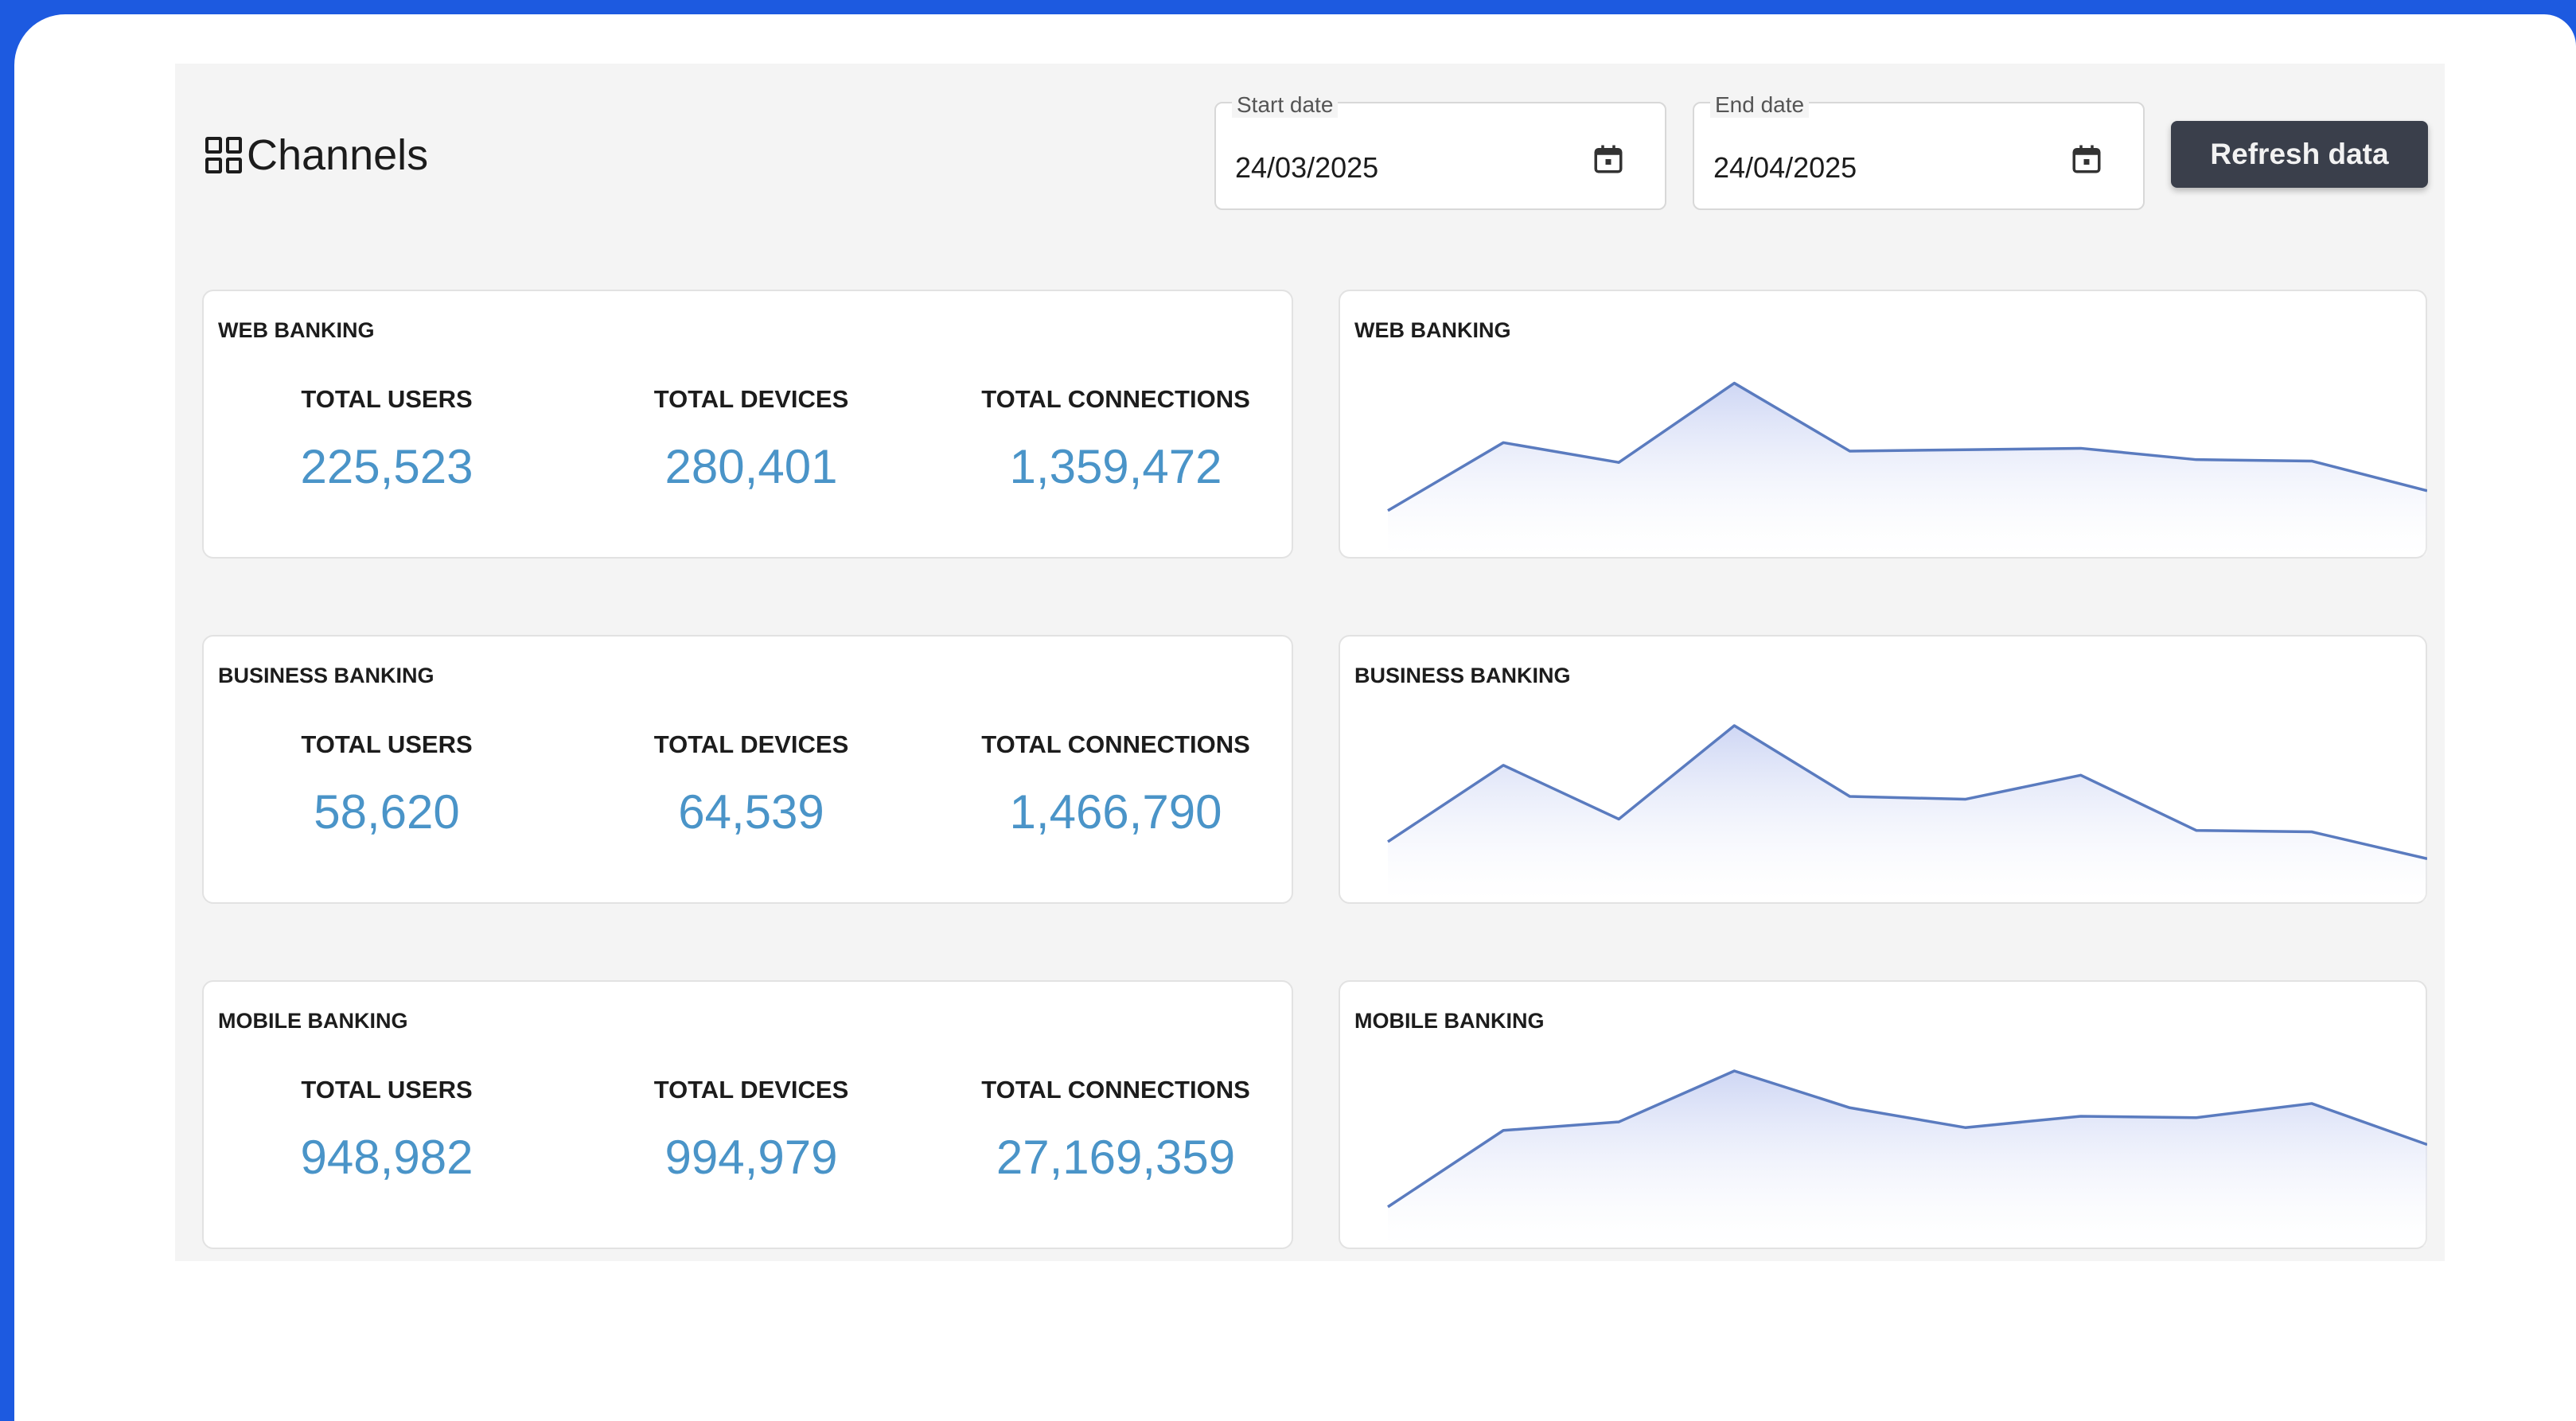 This screenshot has width=2576, height=1421. Describe the element at coordinates (2299, 154) in the screenshot. I see `refresh-data-button: Refresh data` at that location.